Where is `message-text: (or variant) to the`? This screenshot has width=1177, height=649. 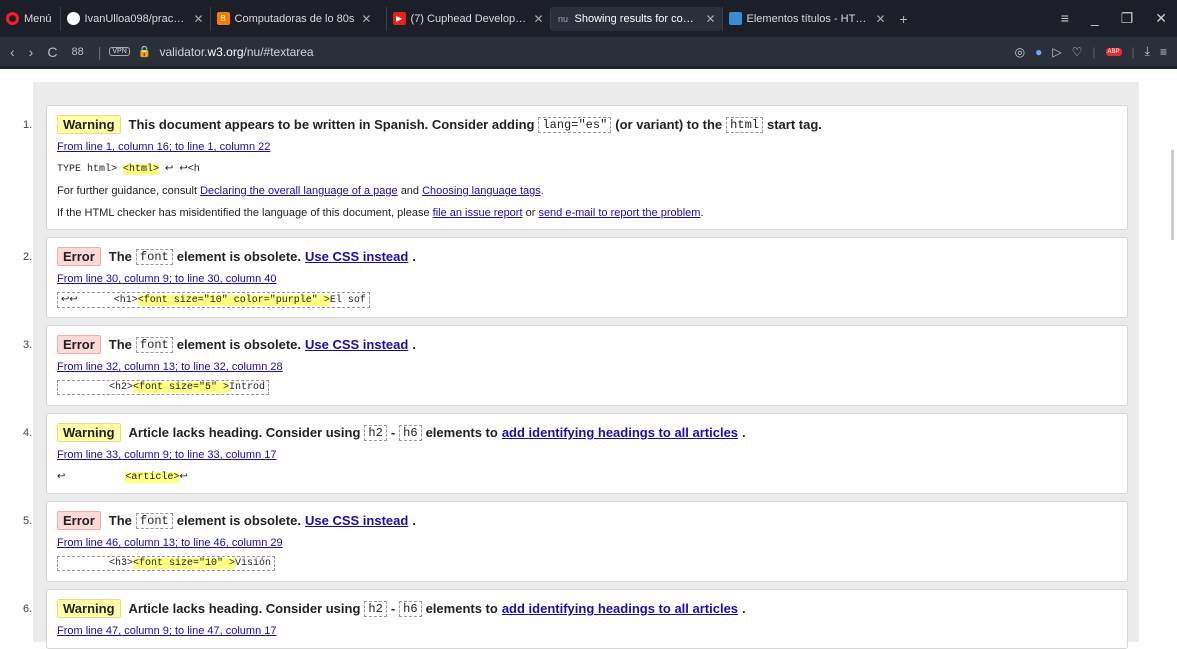 message-text: (or variant) to the is located at coordinates (669, 124).